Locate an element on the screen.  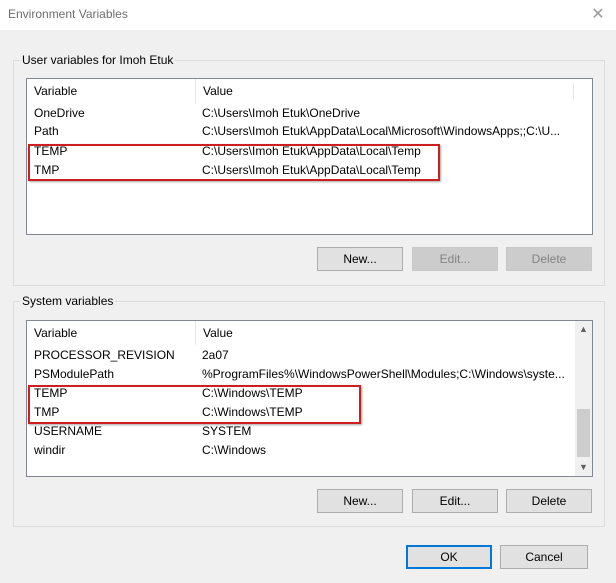
cancel-button: Cancel is located at coordinates (544, 557).